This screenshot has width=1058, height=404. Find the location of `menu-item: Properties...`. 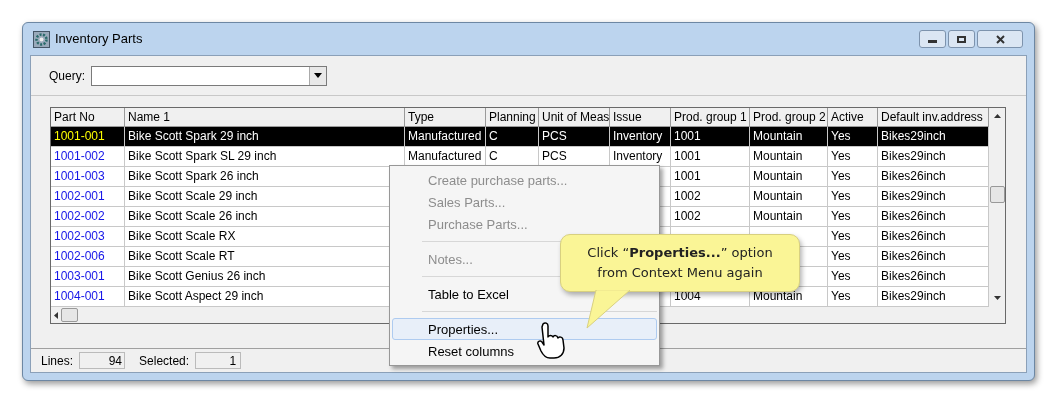

menu-item: Properties... is located at coordinates (524, 329).